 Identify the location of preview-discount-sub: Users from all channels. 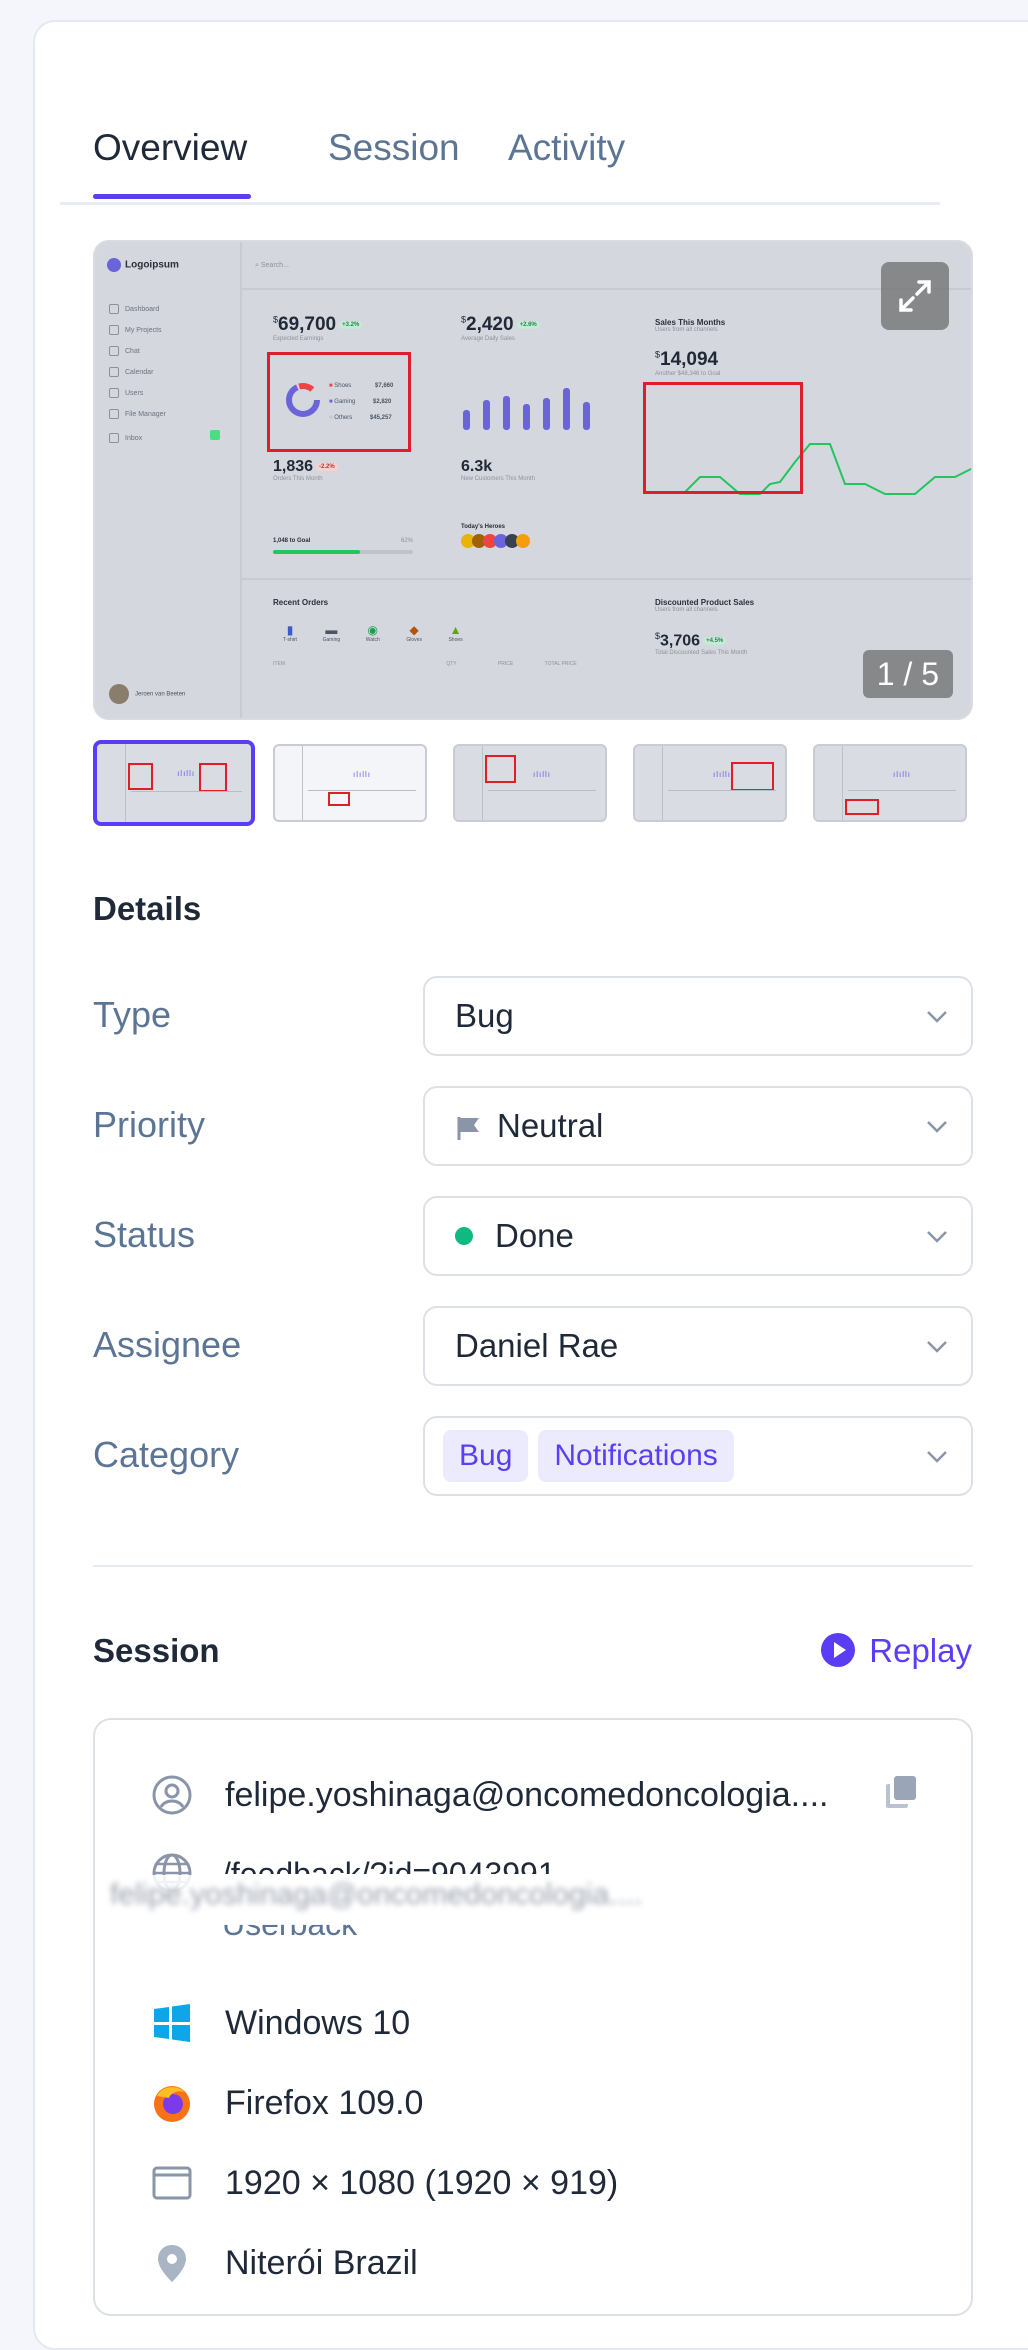
(686, 610).